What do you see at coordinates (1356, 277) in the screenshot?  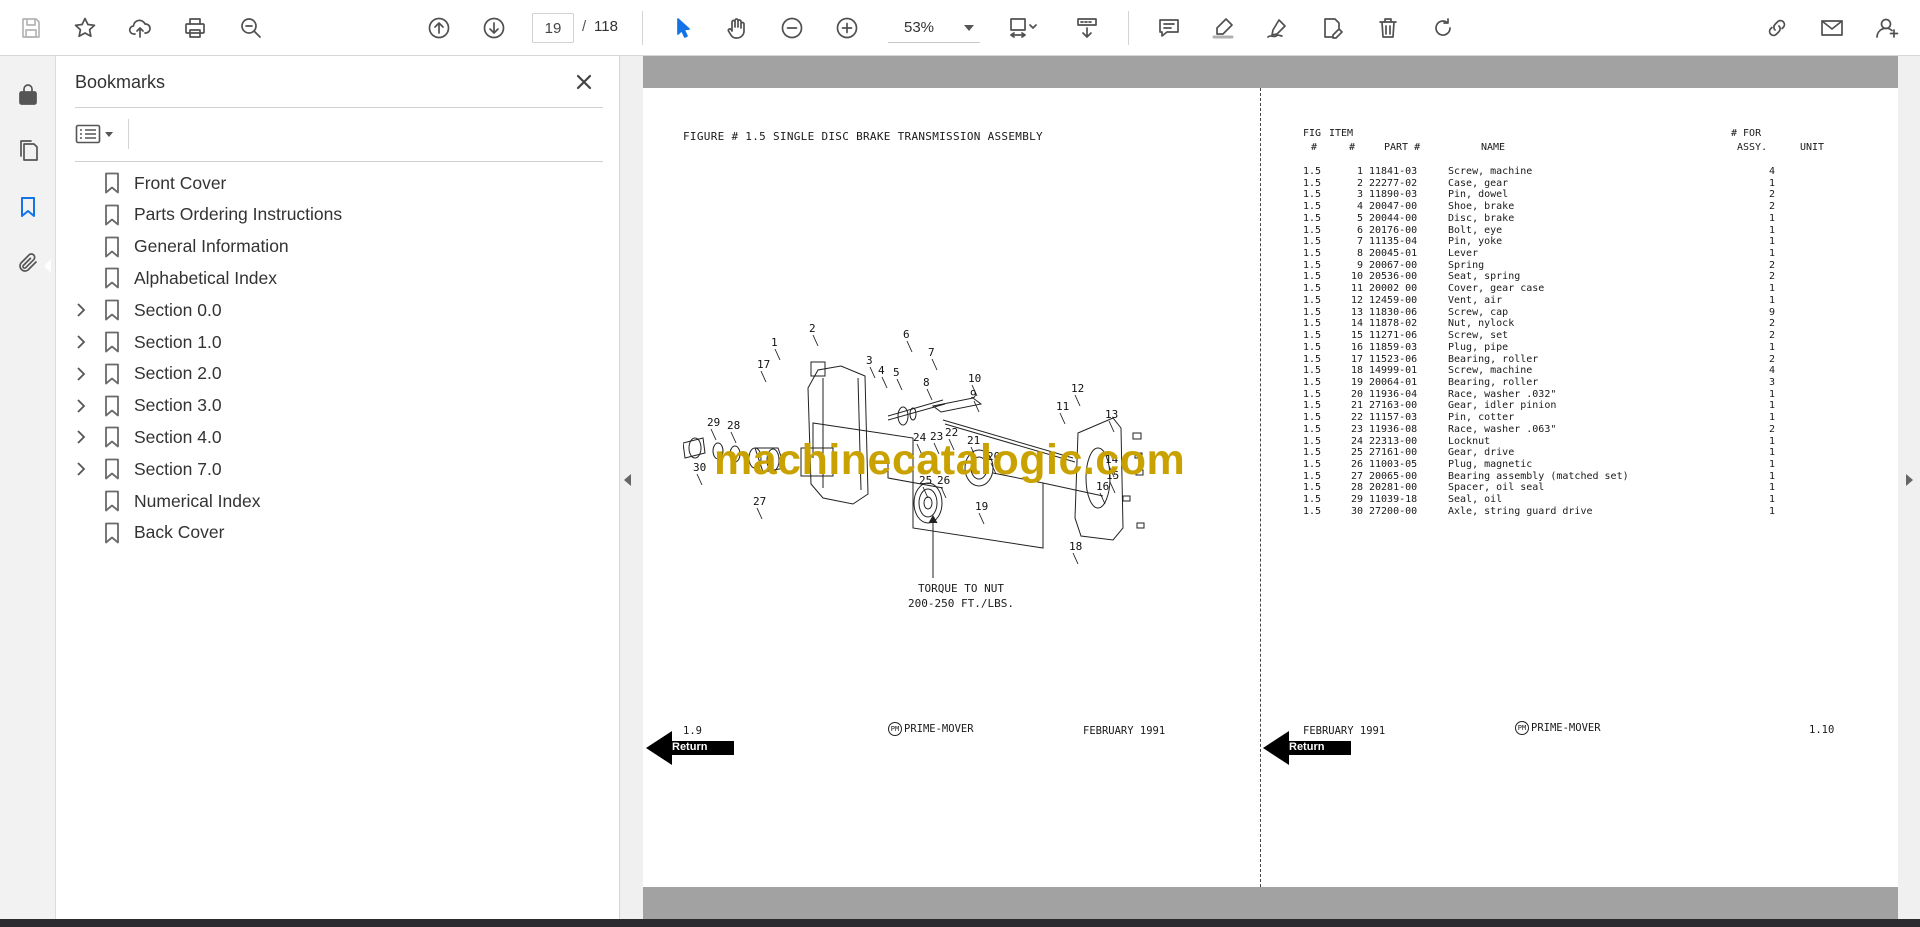 I see `cell-item: 10` at bounding box center [1356, 277].